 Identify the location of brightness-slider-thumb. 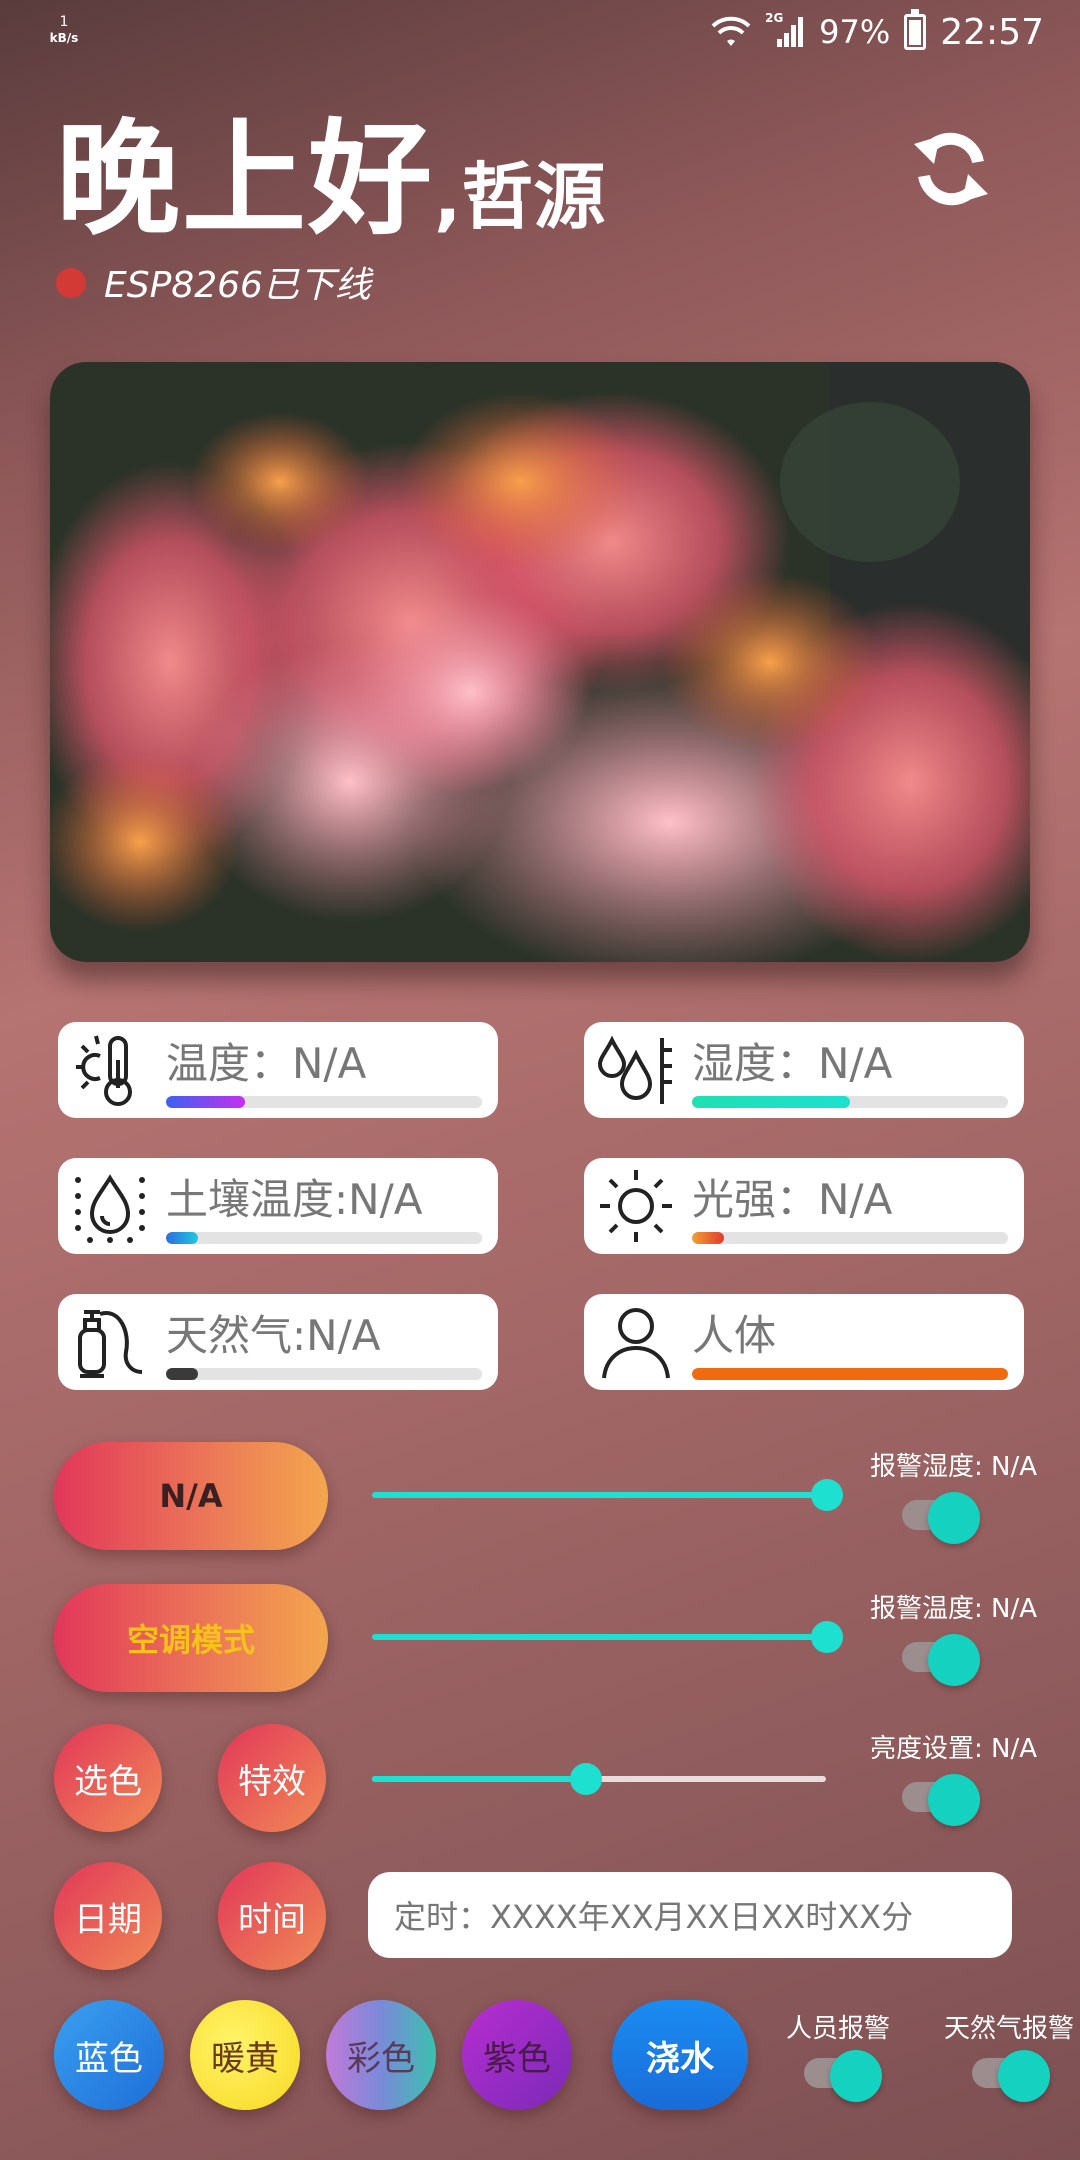
(586, 1779).